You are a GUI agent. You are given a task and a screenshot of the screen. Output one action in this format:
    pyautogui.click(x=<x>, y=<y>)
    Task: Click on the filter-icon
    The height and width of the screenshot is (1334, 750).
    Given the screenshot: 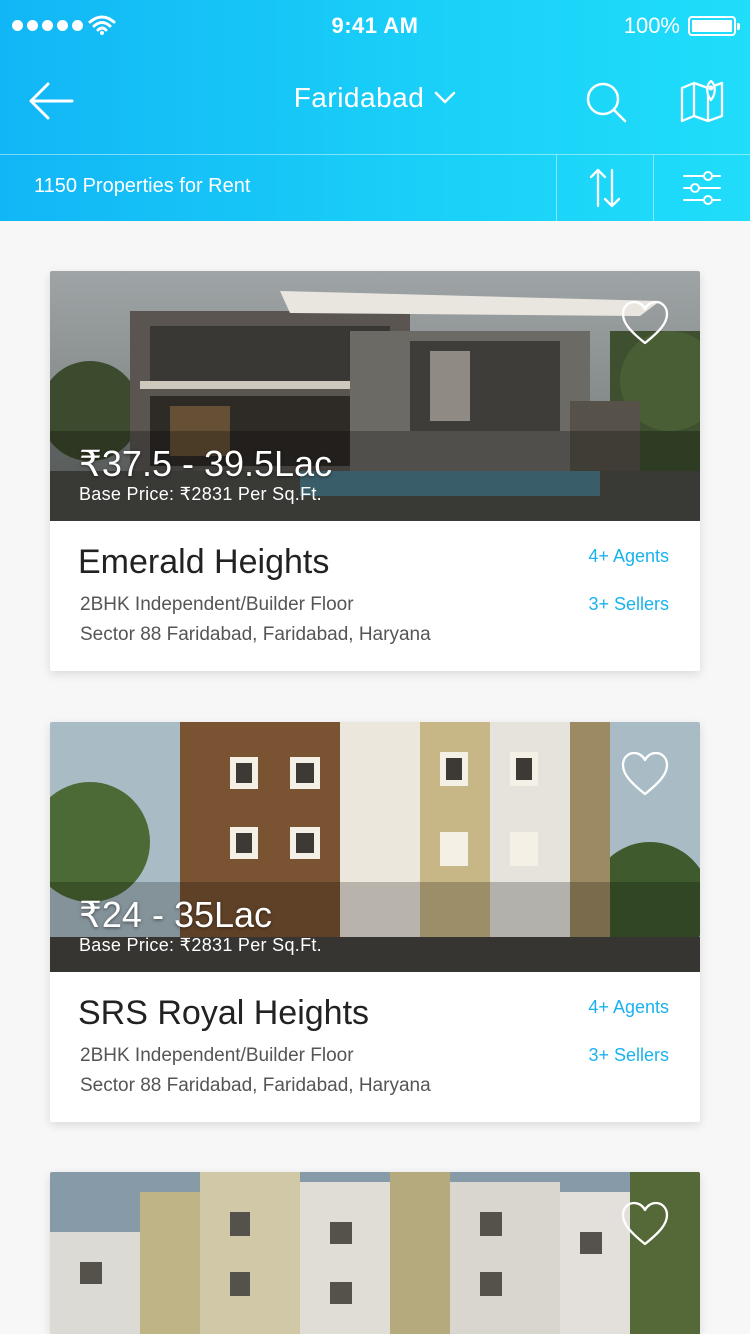 What is the action you would take?
    pyautogui.click(x=702, y=188)
    